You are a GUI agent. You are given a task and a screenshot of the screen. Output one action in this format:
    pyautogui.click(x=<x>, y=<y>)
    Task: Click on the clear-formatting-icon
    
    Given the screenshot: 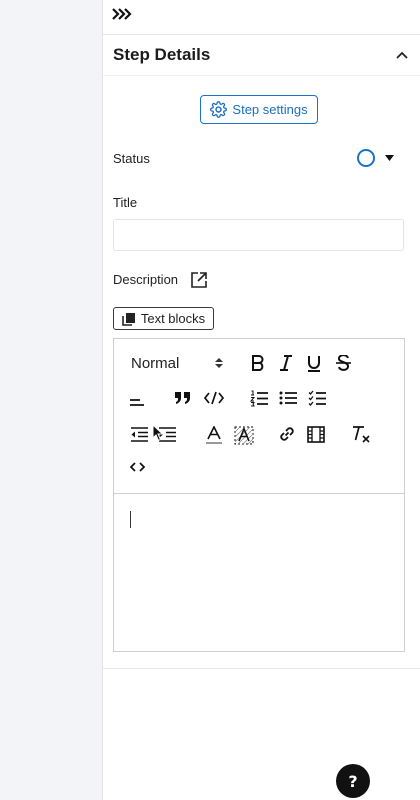 What is the action you would take?
    pyautogui.click(x=361, y=434)
    